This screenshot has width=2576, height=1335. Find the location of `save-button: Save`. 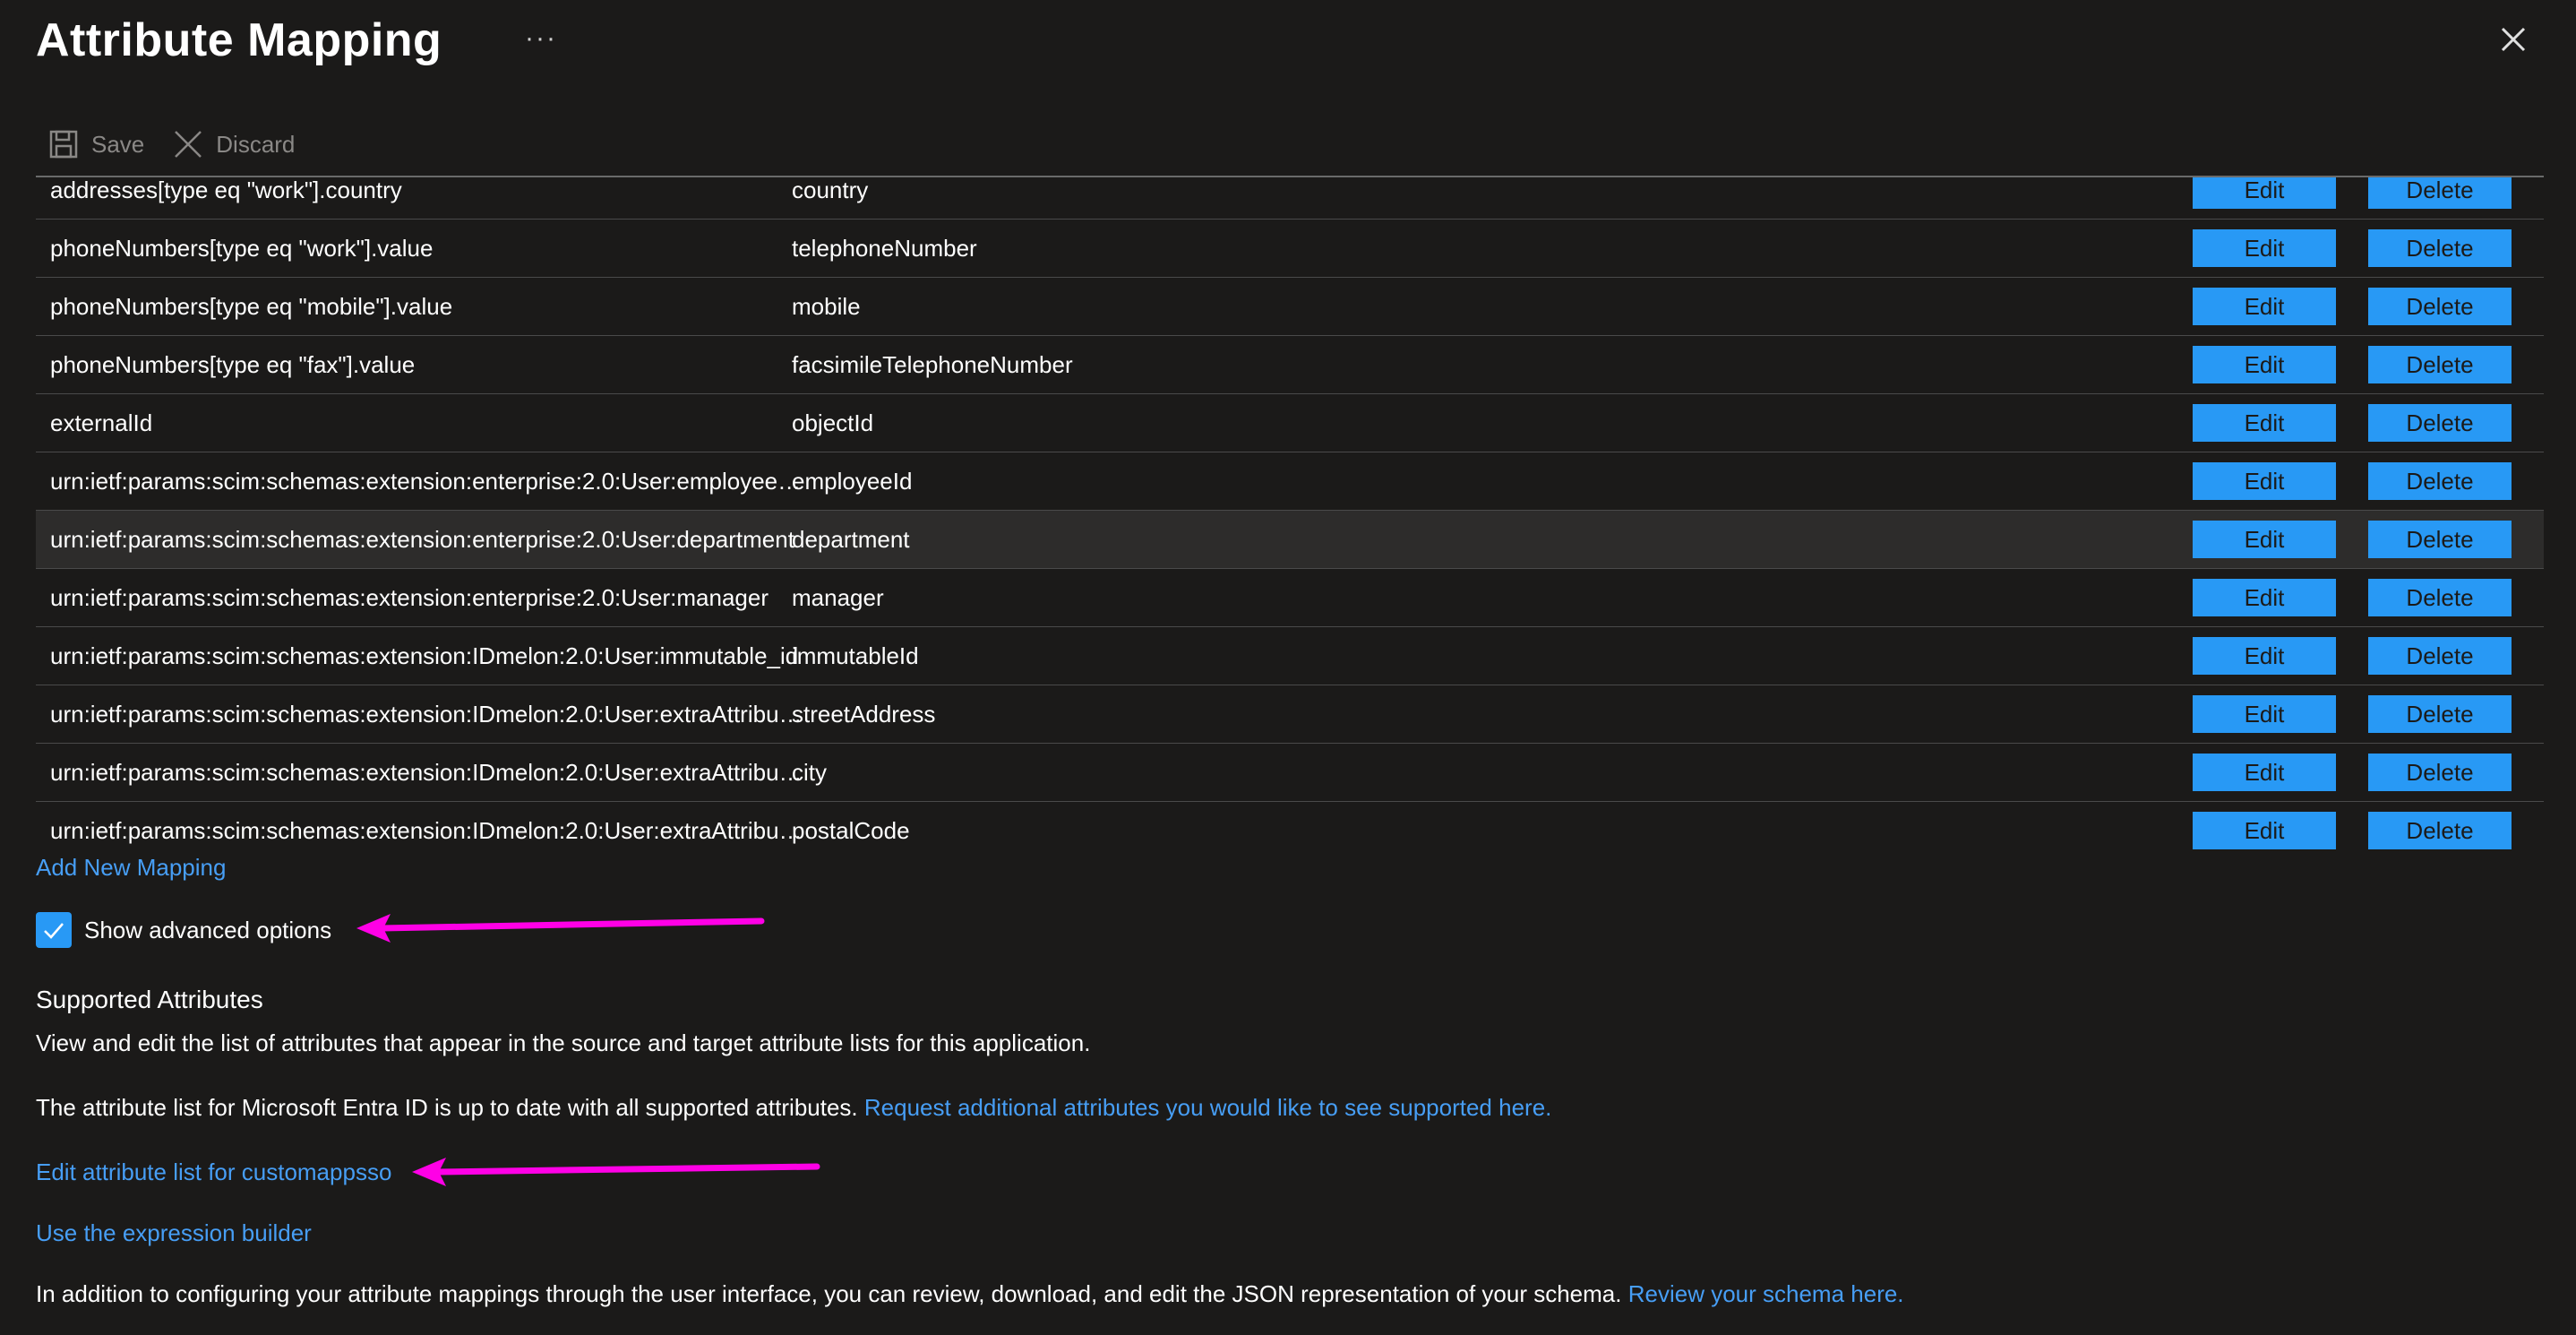

save-button: Save is located at coordinates (96, 144).